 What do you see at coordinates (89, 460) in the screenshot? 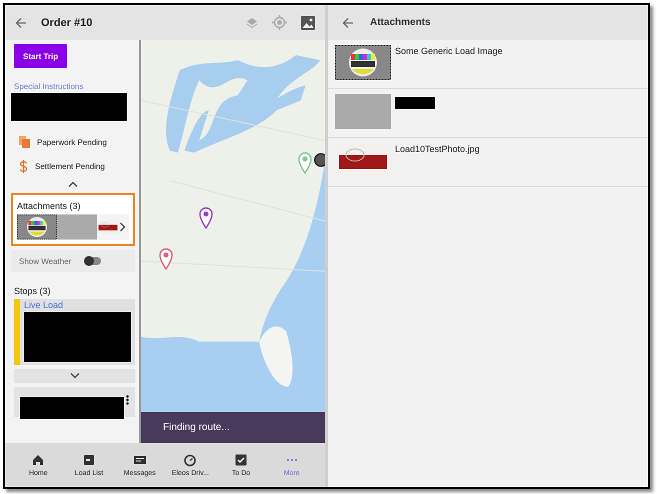
I see `box-icon` at bounding box center [89, 460].